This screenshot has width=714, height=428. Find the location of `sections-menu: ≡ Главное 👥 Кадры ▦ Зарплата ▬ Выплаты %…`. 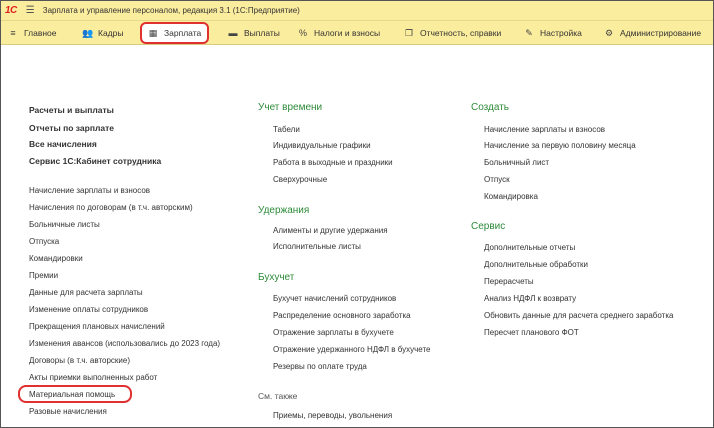

sections-menu: ≡ Главное 👥 Кадры ▦ Зарплата ▬ Выплаты %… is located at coordinates (357, 33).